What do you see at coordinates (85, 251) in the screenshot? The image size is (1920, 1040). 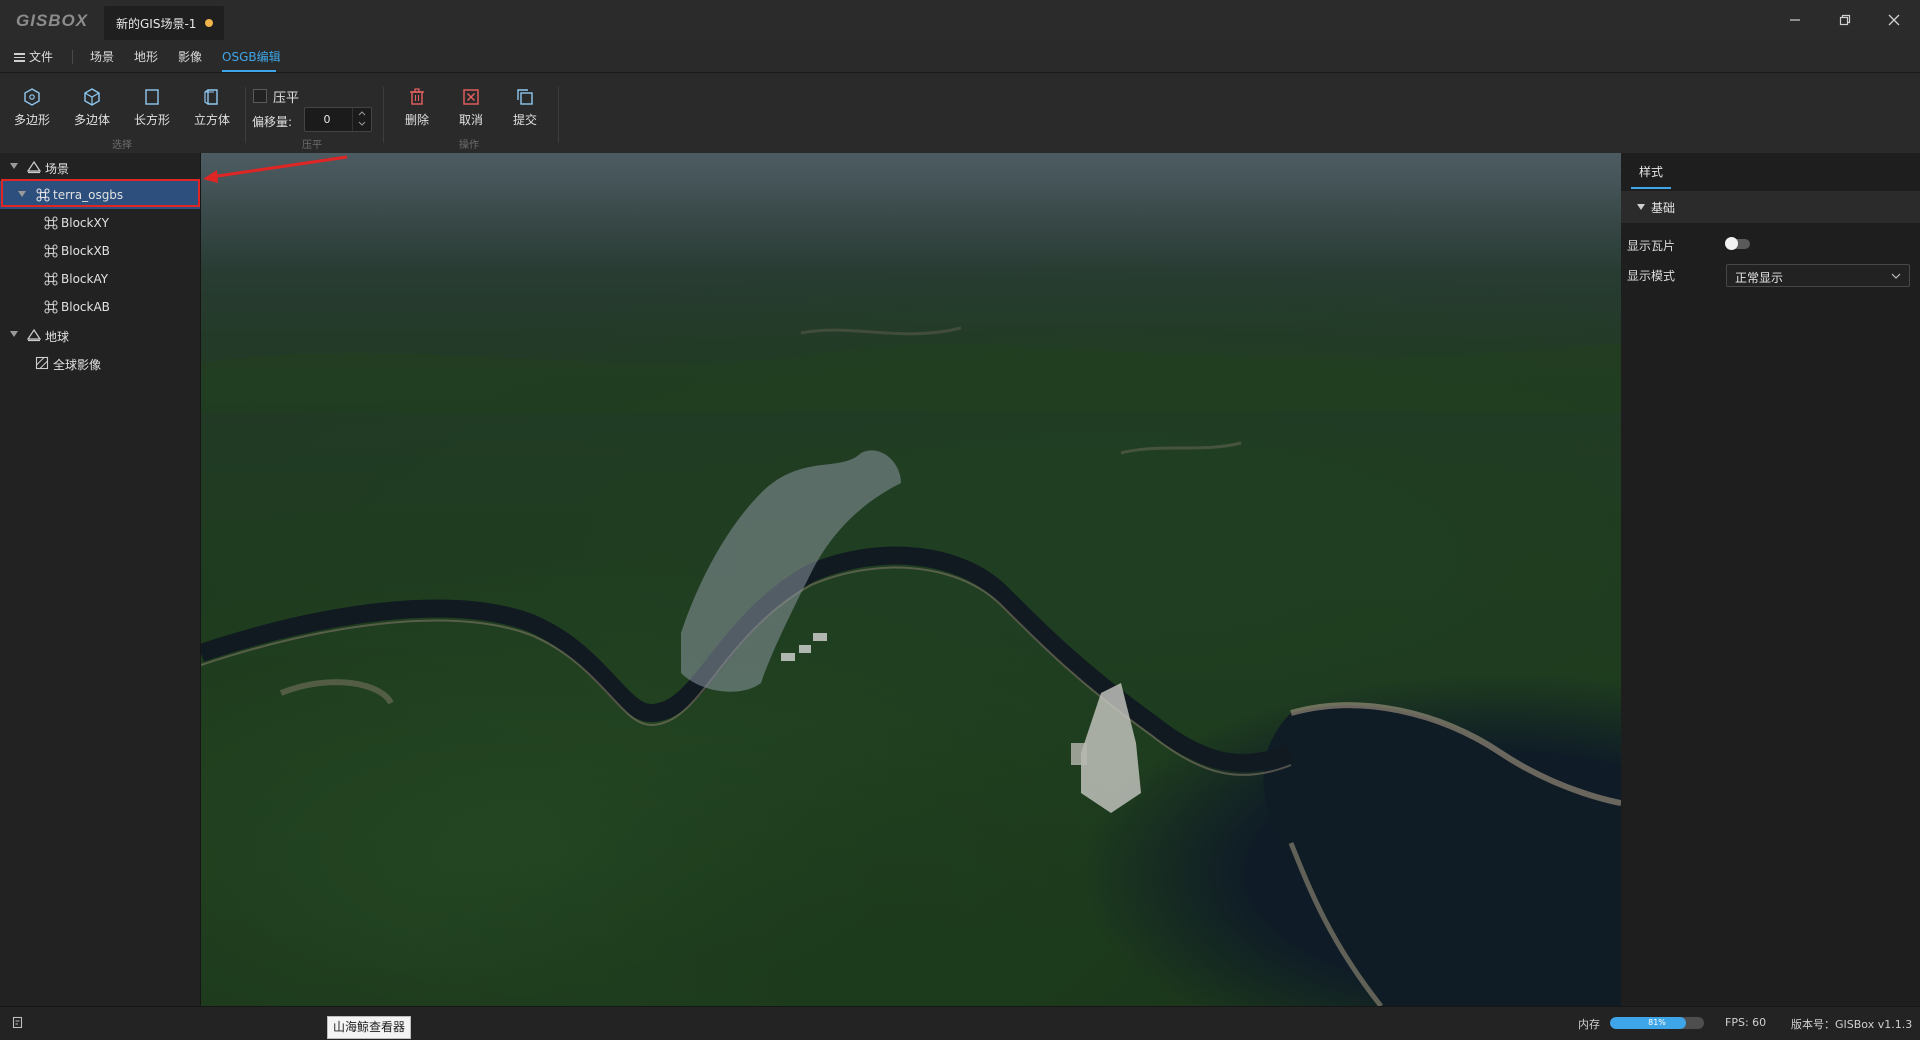 I see `tree-node-label: BlockXB` at bounding box center [85, 251].